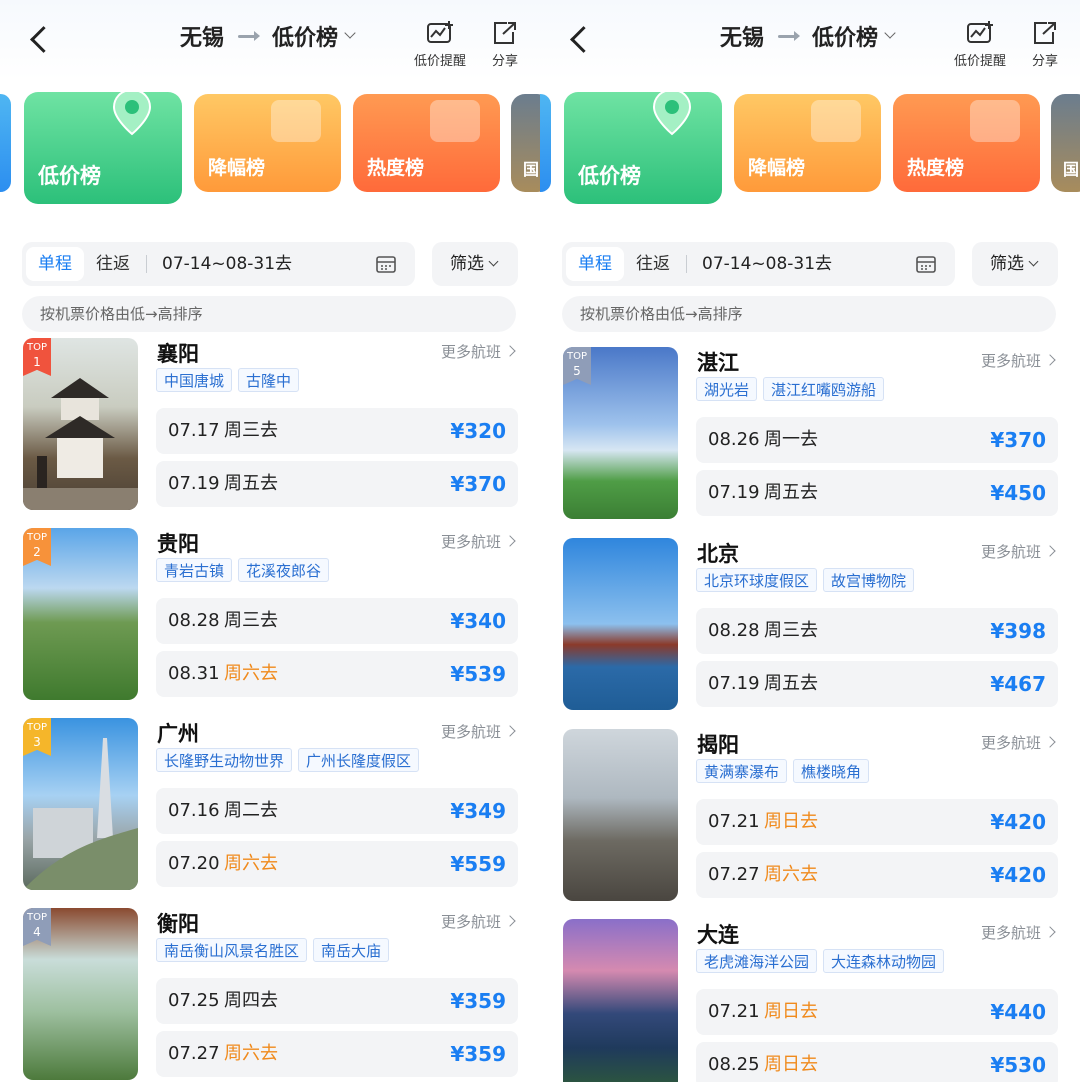  Describe the element at coordinates (877, 875) in the screenshot. I see `fare-option: 07.27 周六去 ¥420` at that location.